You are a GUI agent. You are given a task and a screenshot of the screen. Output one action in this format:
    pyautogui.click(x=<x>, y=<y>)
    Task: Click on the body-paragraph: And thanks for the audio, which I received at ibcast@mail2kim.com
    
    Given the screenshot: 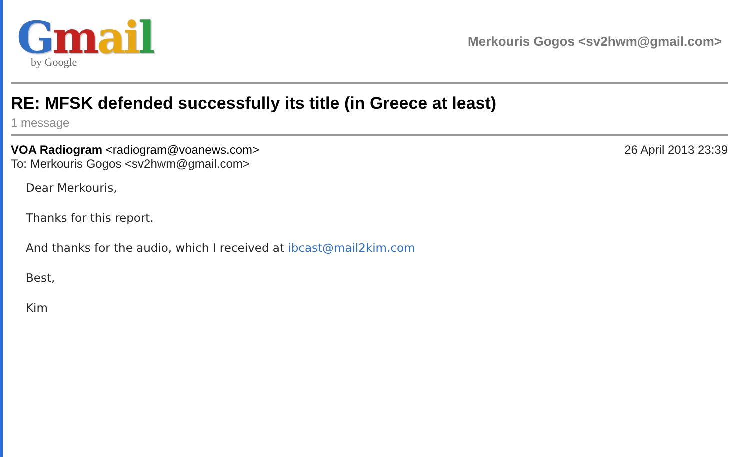 What is the action you would take?
    pyautogui.click(x=221, y=248)
    